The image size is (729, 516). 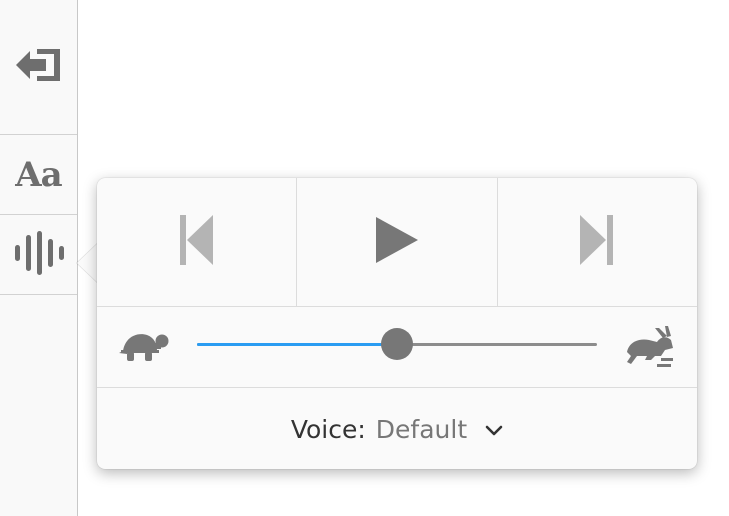 I want to click on exit-reader-button, so click(x=38, y=67).